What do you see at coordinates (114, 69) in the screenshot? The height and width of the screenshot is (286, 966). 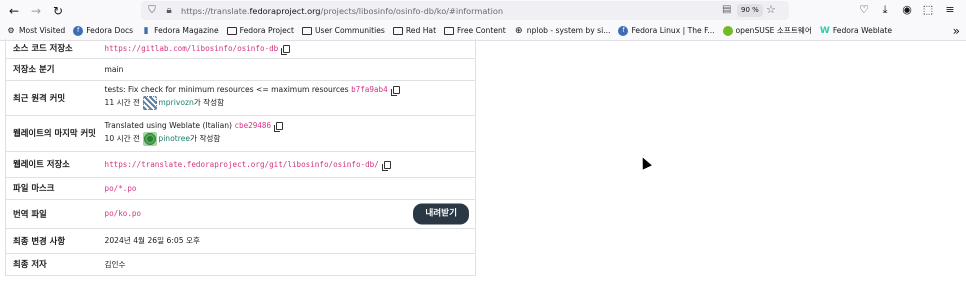 I see `branch-value: main` at bounding box center [114, 69].